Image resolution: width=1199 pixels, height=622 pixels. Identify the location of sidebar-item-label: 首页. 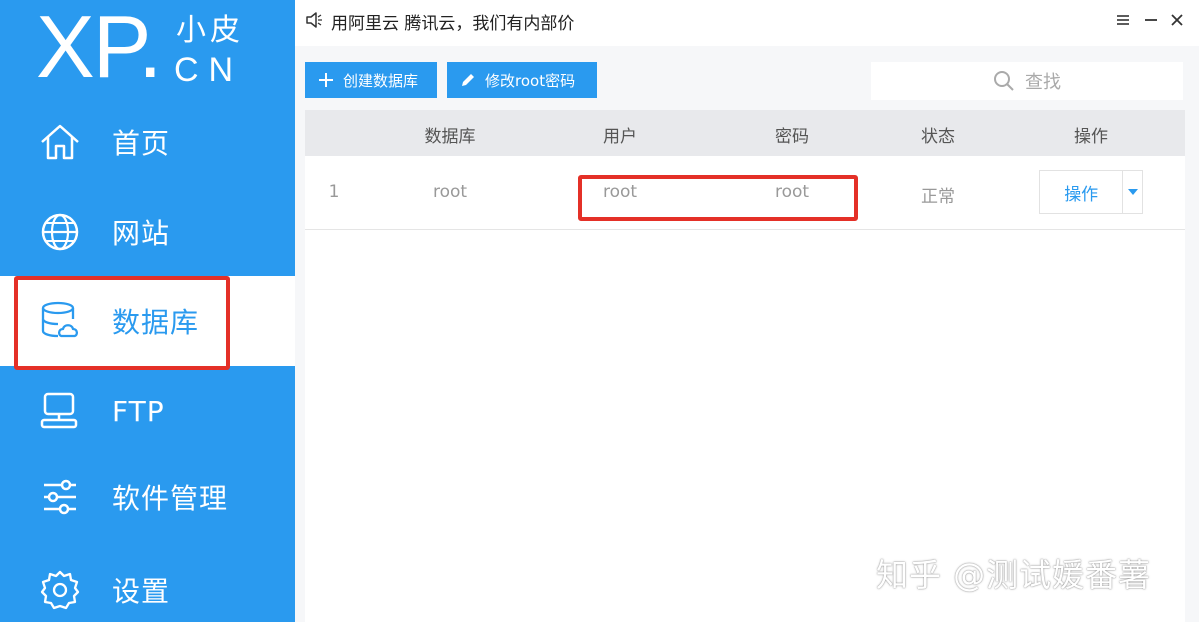
(141, 143).